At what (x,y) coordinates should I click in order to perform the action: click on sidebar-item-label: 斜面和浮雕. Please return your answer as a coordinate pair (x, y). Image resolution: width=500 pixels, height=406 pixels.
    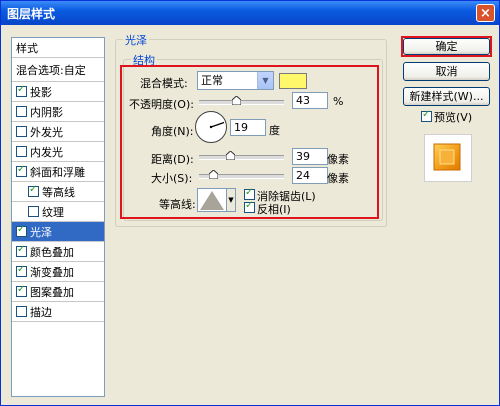
    Looking at the image, I should click on (57, 172).